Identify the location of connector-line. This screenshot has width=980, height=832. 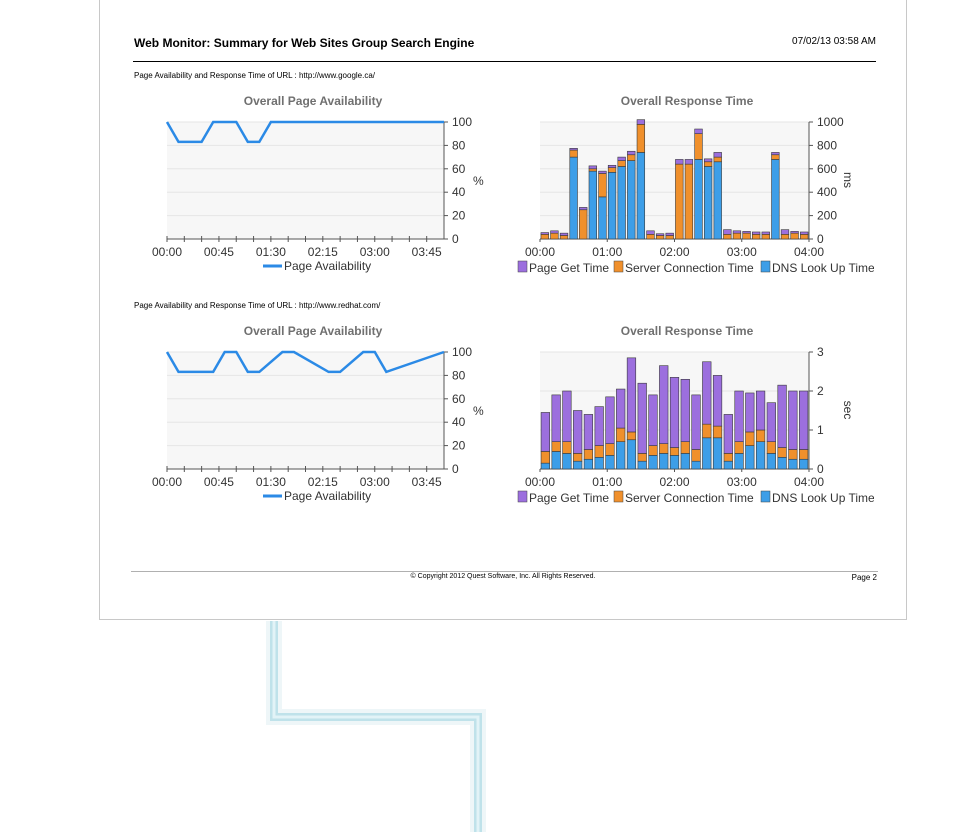
(376, 726).